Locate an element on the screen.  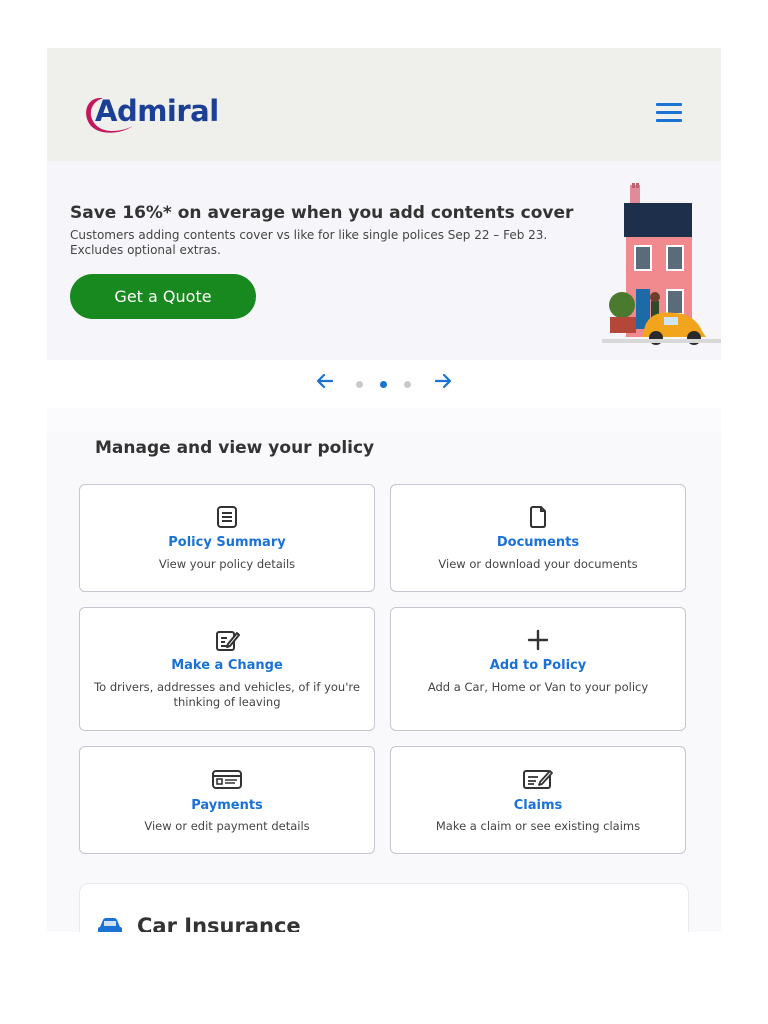
card-title: Add to Policy is located at coordinates (538, 665).